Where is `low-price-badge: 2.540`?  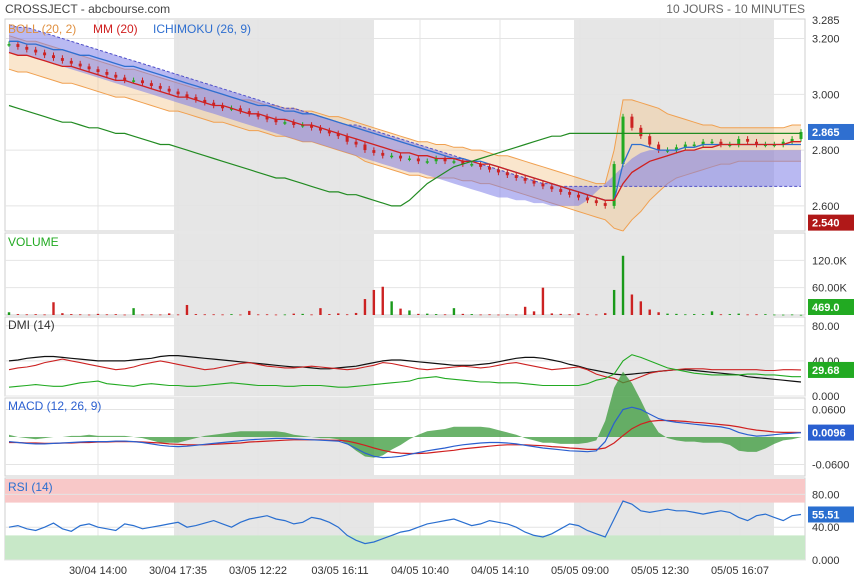
low-price-badge: 2.540 is located at coordinates (826, 224).